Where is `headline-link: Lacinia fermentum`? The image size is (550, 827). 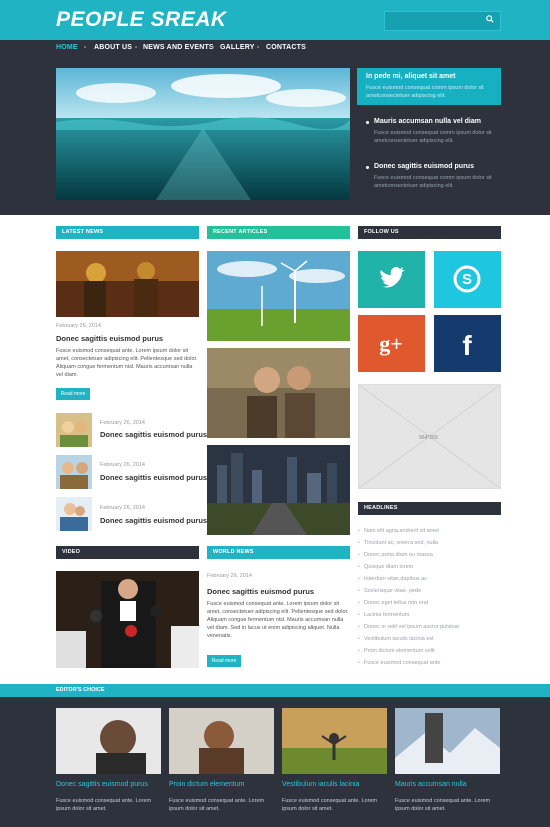
headline-link: Lacinia fermentum is located at coordinates (383, 615).